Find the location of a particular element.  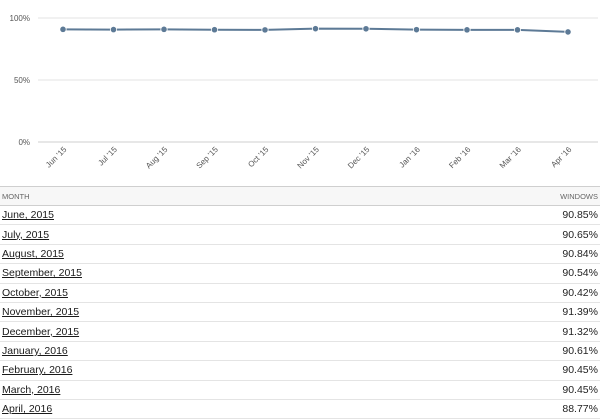

x-tick-label: Nov '15 is located at coordinates (309, 158).